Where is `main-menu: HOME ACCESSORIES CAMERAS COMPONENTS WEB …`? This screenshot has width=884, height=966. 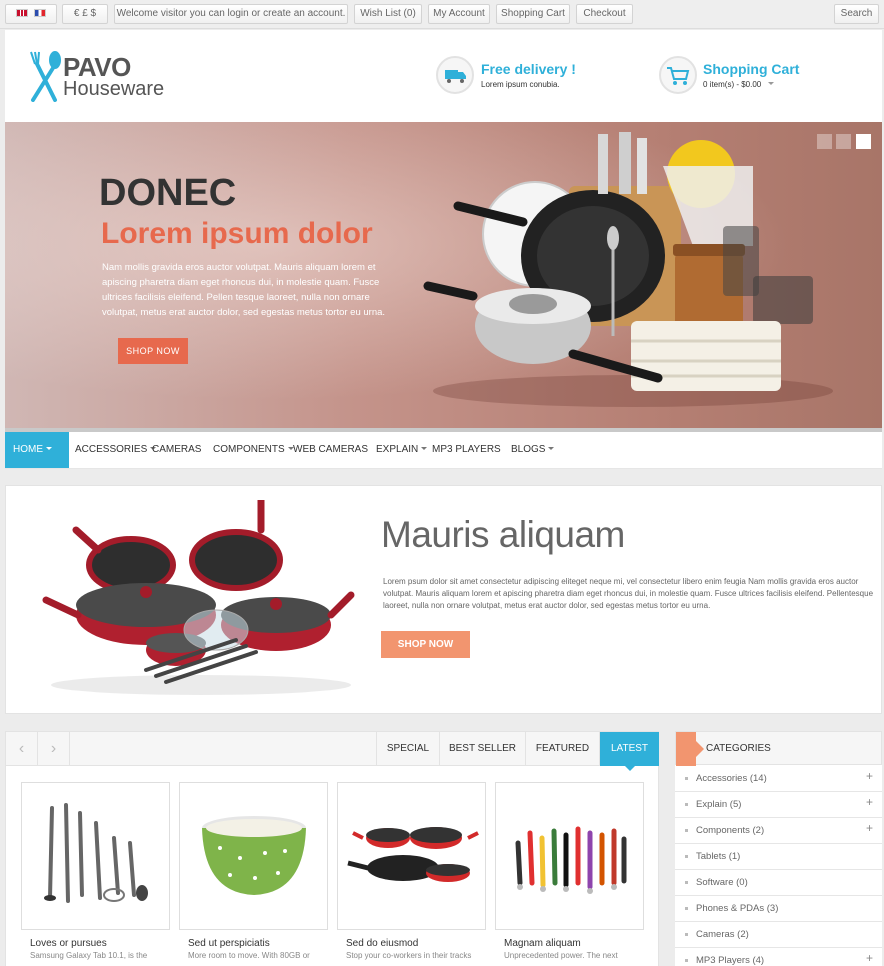
main-menu: HOME ACCESSORIES CAMERAS COMPONENTS WEB … is located at coordinates (443, 448).